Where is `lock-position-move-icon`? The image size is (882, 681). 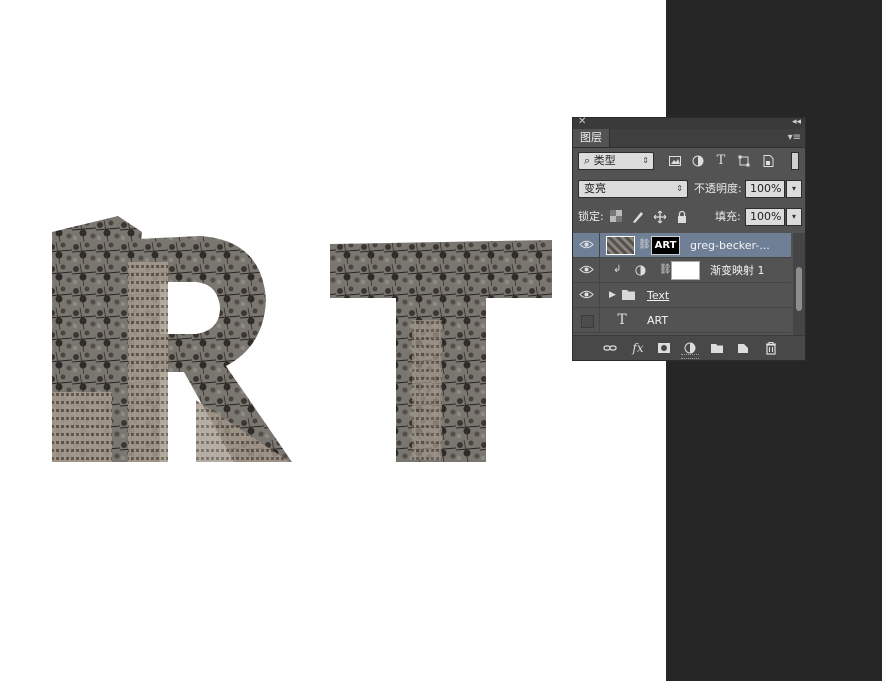 lock-position-move-icon is located at coordinates (660, 217).